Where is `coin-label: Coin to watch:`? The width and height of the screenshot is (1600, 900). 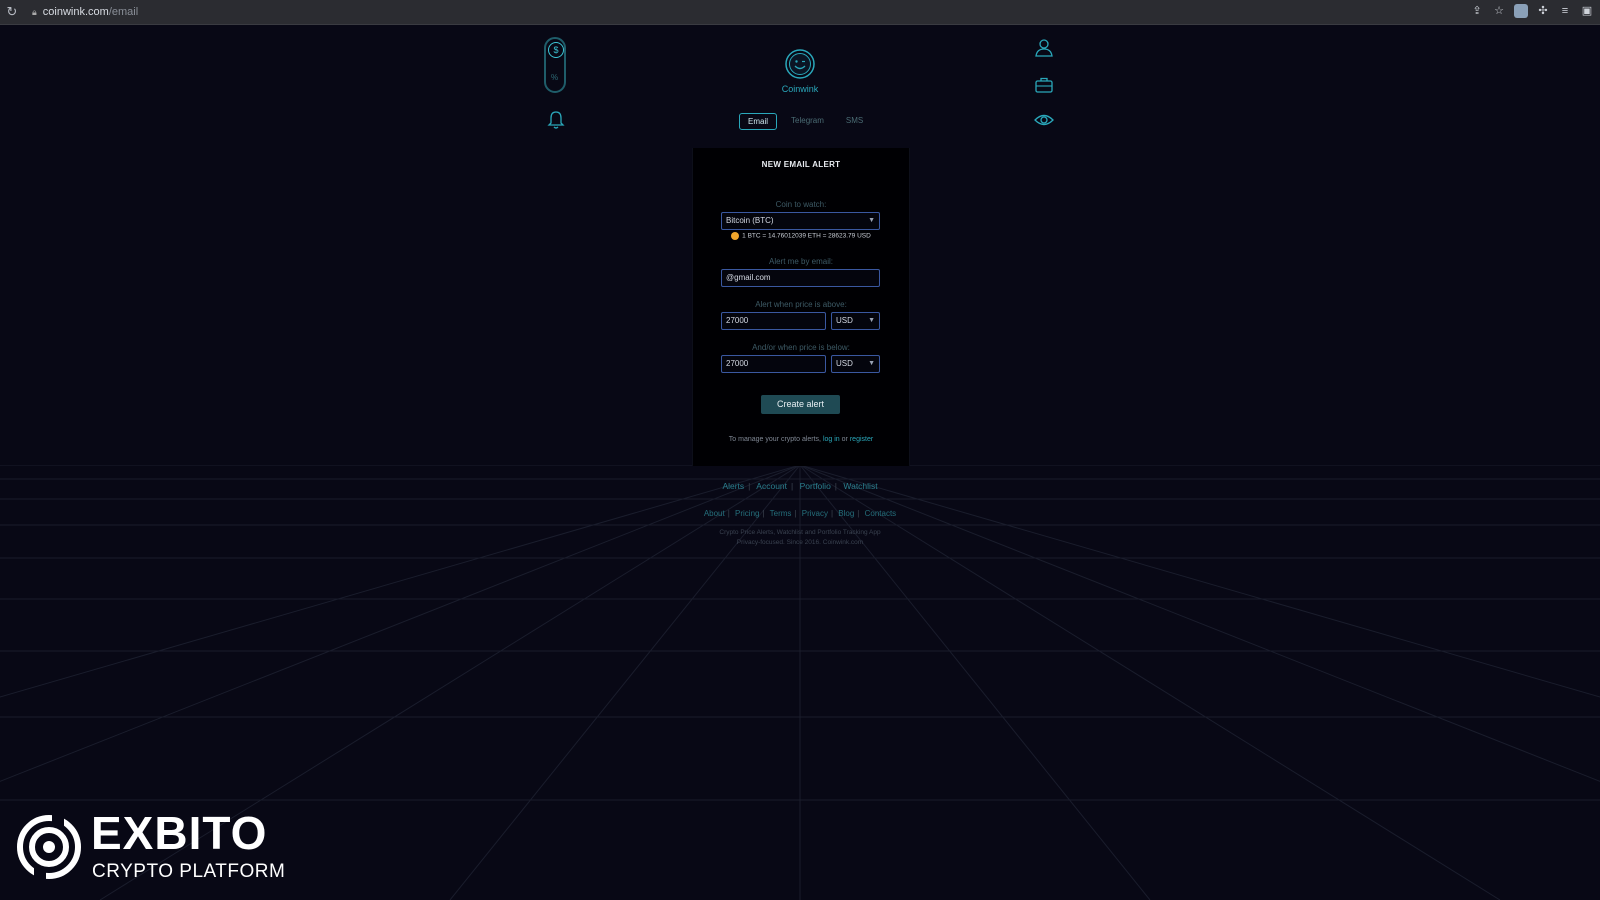 coin-label: Coin to watch: is located at coordinates (801, 204).